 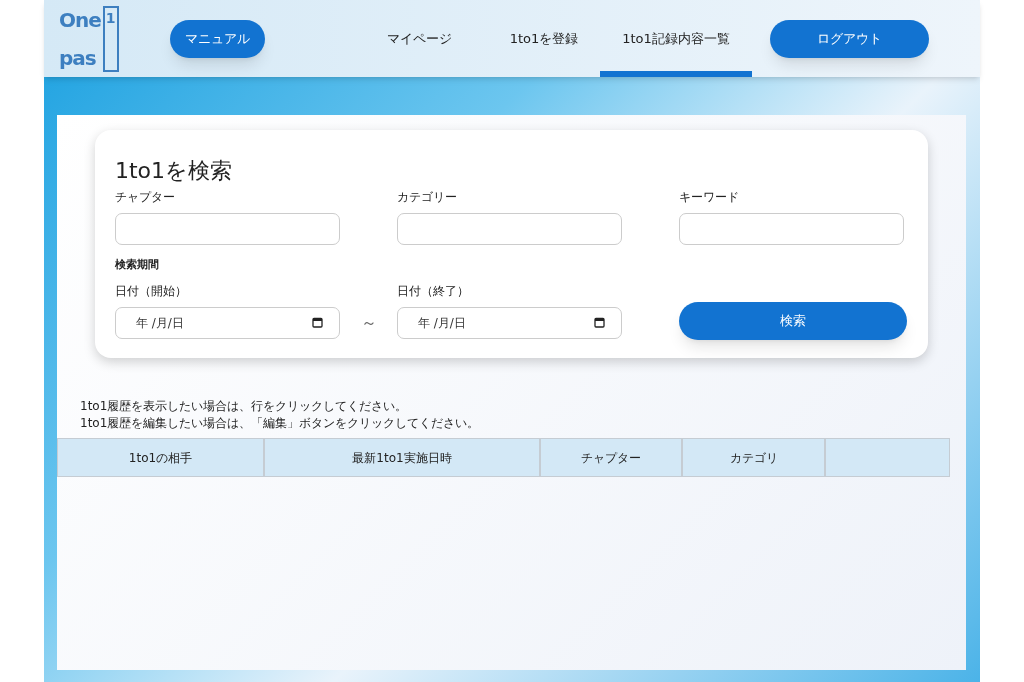 I want to click on column-header: チャプター, so click(x=611, y=458).